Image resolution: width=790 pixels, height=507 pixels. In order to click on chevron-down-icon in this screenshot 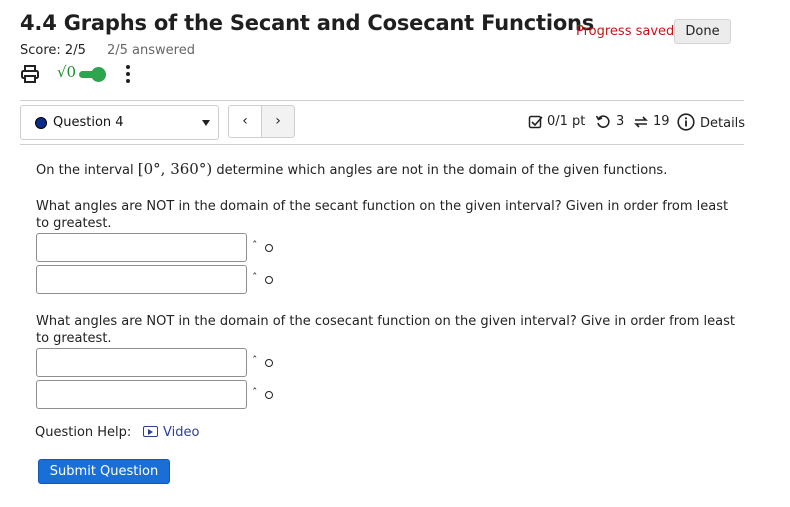, I will do `click(206, 123)`.